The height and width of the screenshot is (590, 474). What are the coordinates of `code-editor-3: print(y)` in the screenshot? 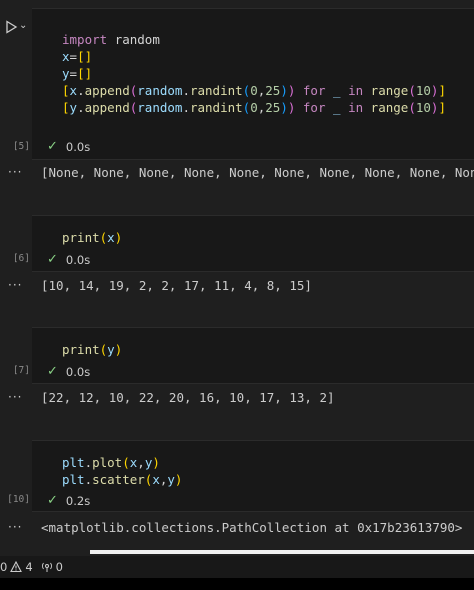 It's located at (92, 349).